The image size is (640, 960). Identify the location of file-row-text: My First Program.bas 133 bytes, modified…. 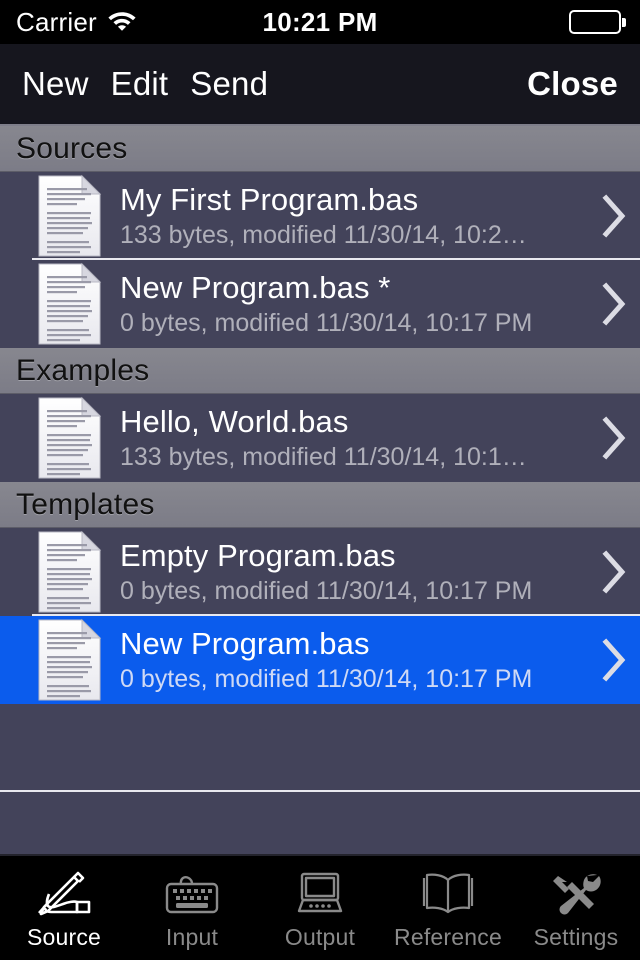
(354, 216).